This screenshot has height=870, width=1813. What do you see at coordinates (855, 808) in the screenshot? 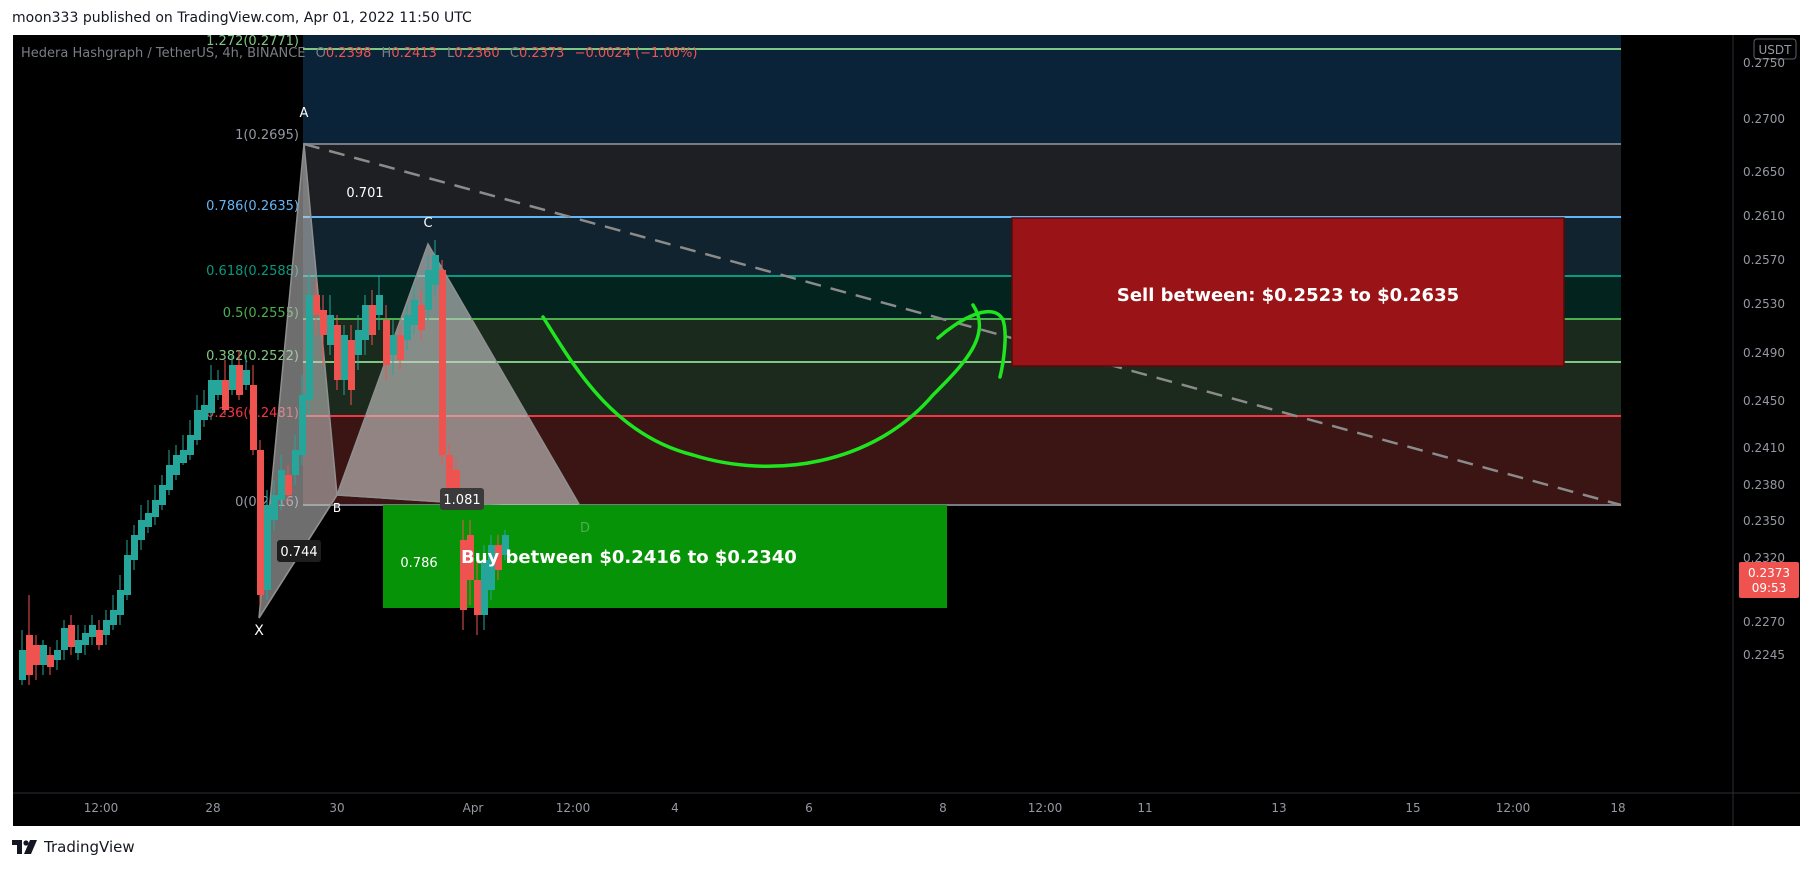
I see `time-axis: 12:00 28 30 Apr 12:00 4 6 8 12:00 11 13 15 12:00 18` at bounding box center [855, 808].